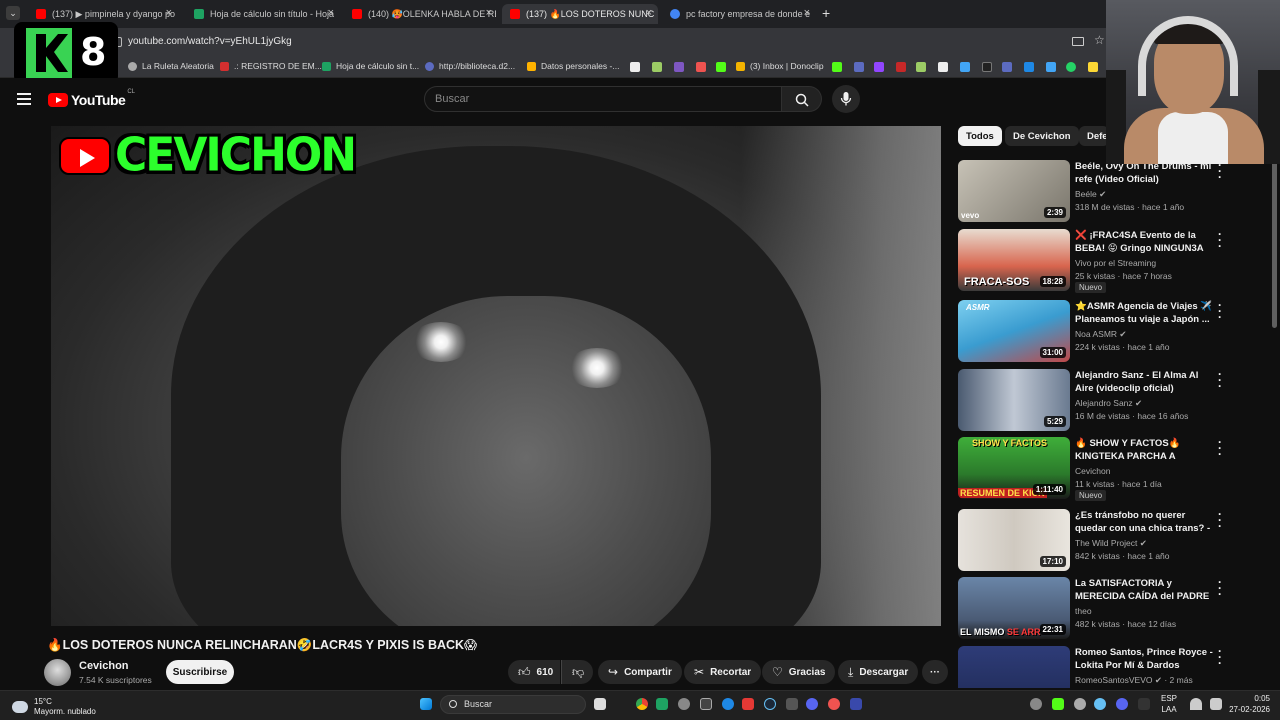  What do you see at coordinates (1014, 540) in the screenshot?
I see `video-thumbnail: 17:10` at bounding box center [1014, 540].